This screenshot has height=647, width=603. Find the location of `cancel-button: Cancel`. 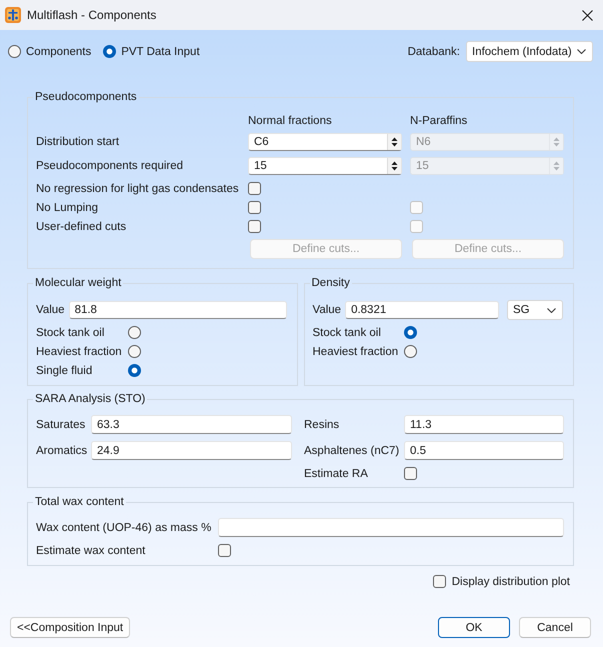

cancel-button: Cancel is located at coordinates (555, 627).